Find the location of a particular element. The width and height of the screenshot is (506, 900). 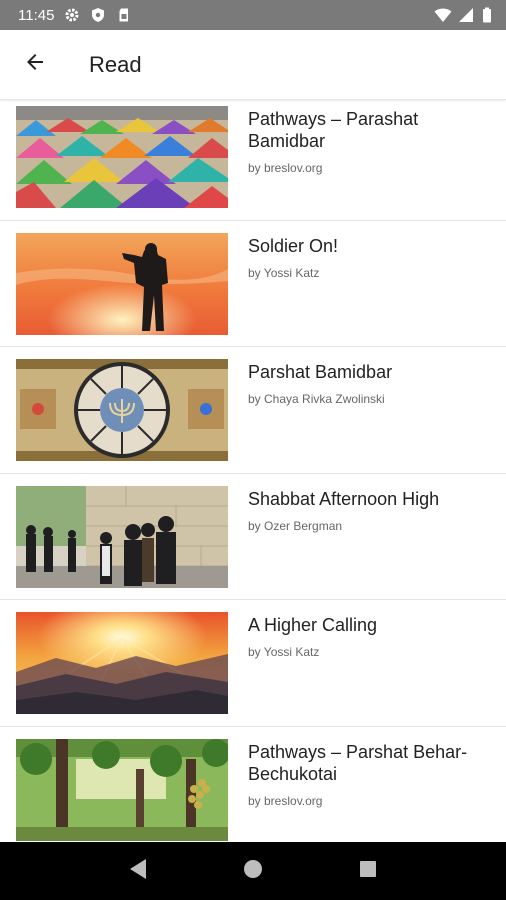

article-item: Shabbat Afternoon High by Ozer Bergman is located at coordinates (253, 537).